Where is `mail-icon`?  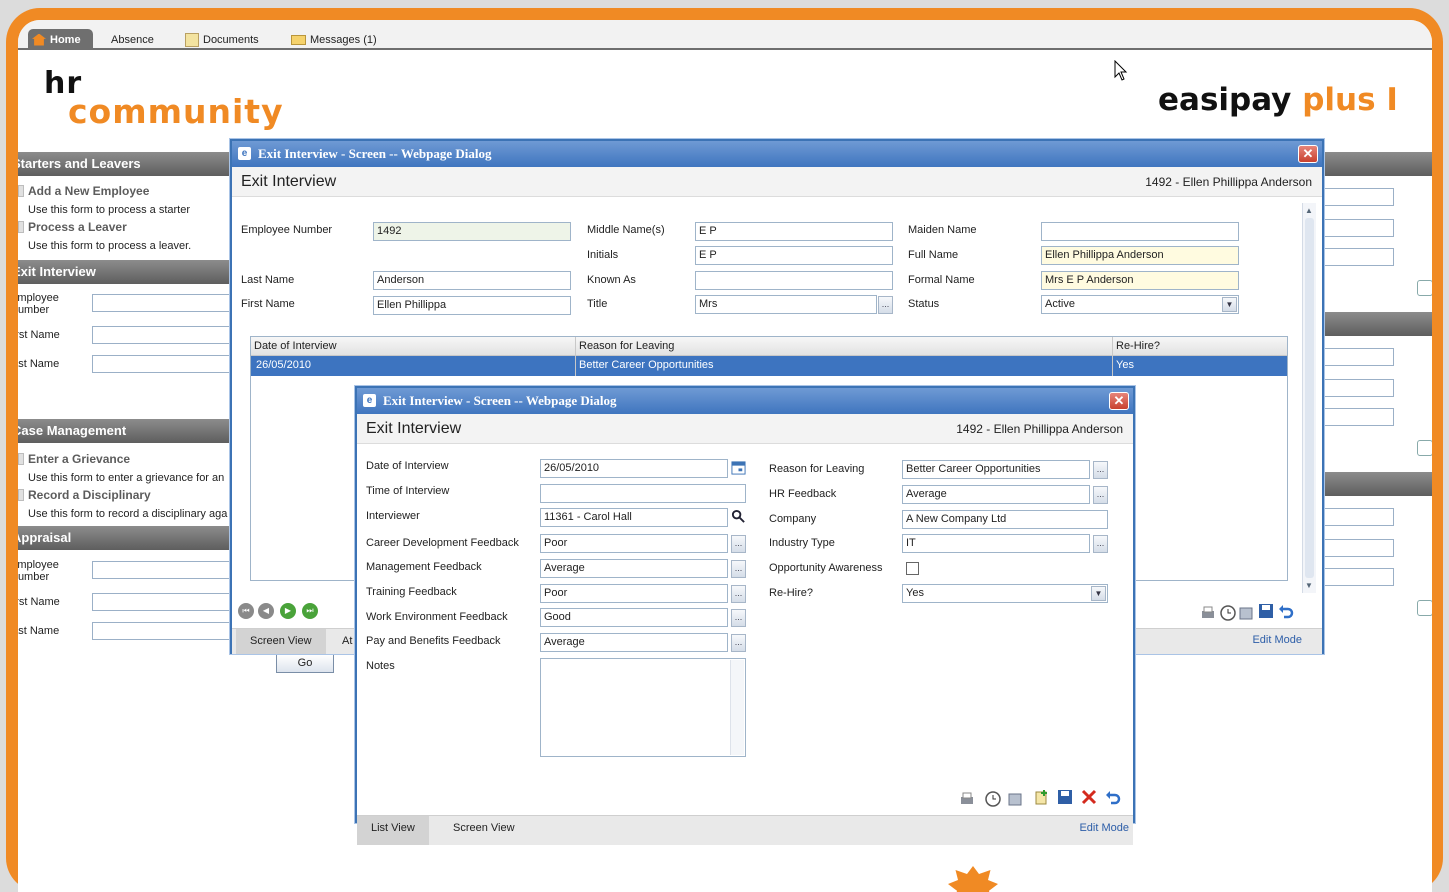 mail-icon is located at coordinates (298, 39).